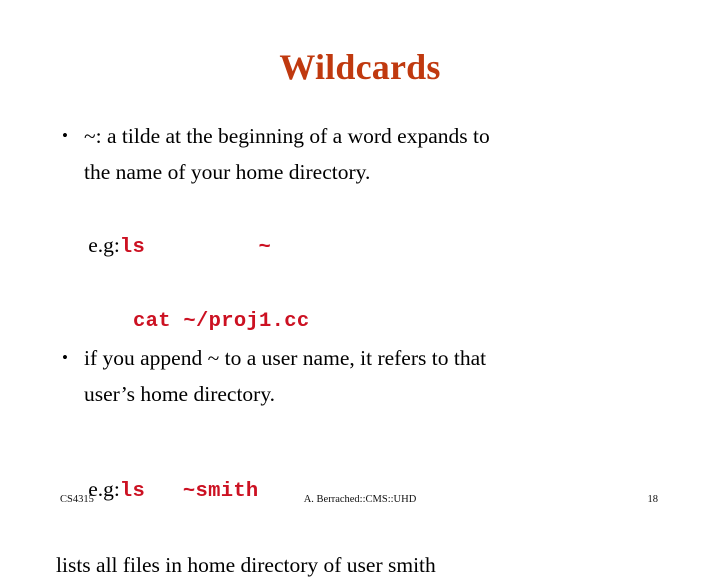  I want to click on vertical-spacer, so click(360, 423).